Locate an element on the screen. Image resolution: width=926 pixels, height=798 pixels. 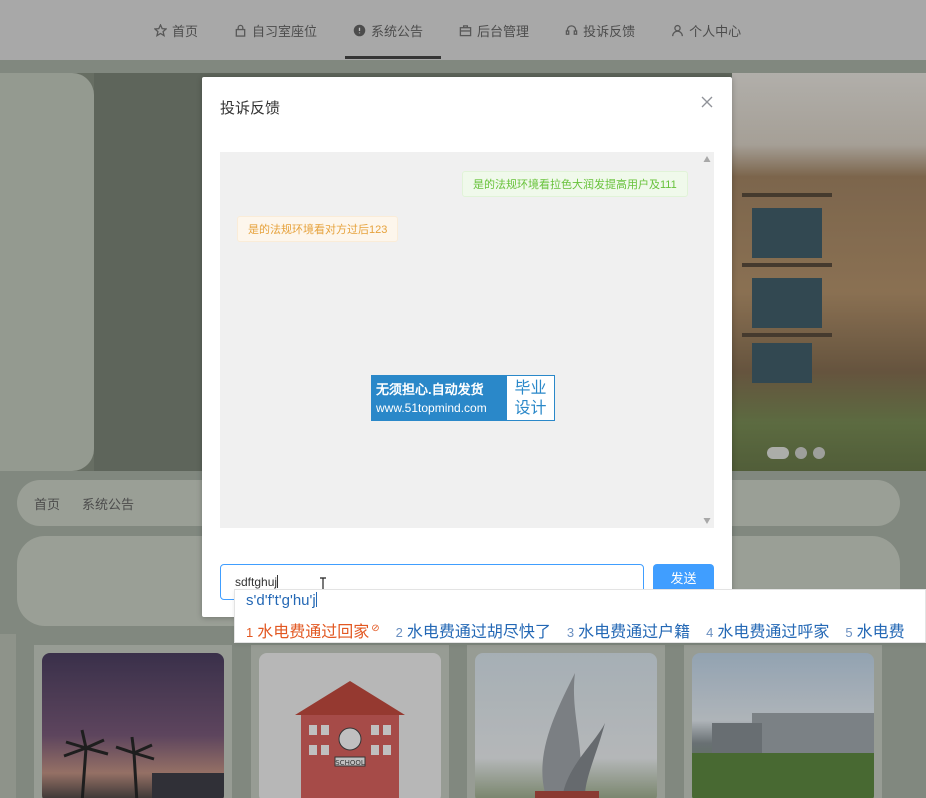
chat-scrollbar is located at coordinates (707, 340).